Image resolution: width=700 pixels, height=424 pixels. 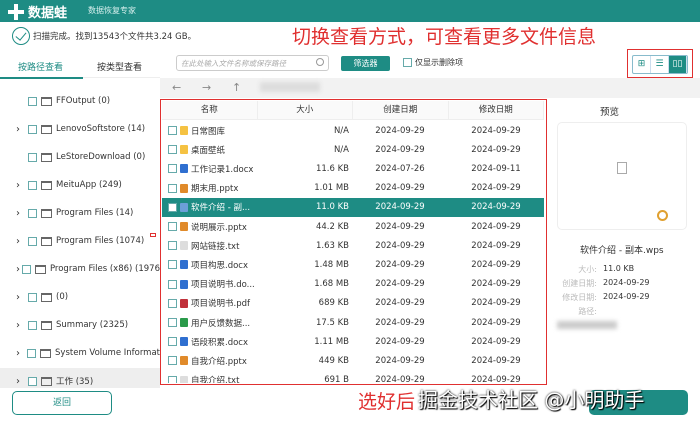 I want to click on sidebar-item: › Summary (2325), so click(x=80, y=325).